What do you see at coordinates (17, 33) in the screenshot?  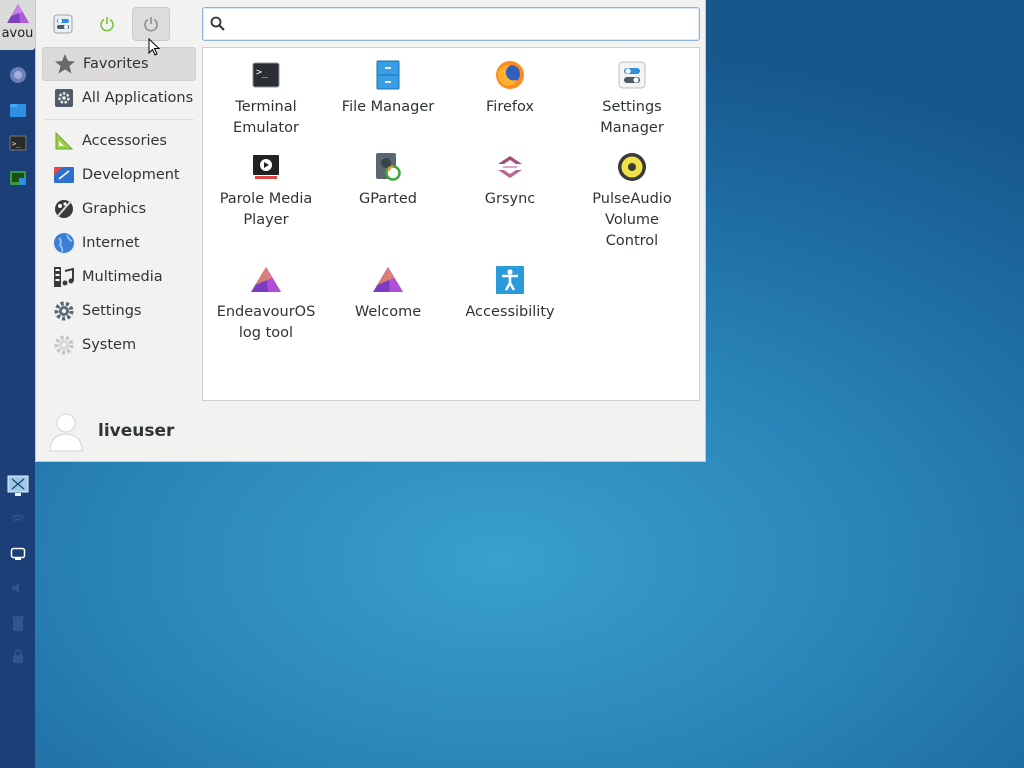 I see `menu-button-label: avou` at bounding box center [17, 33].